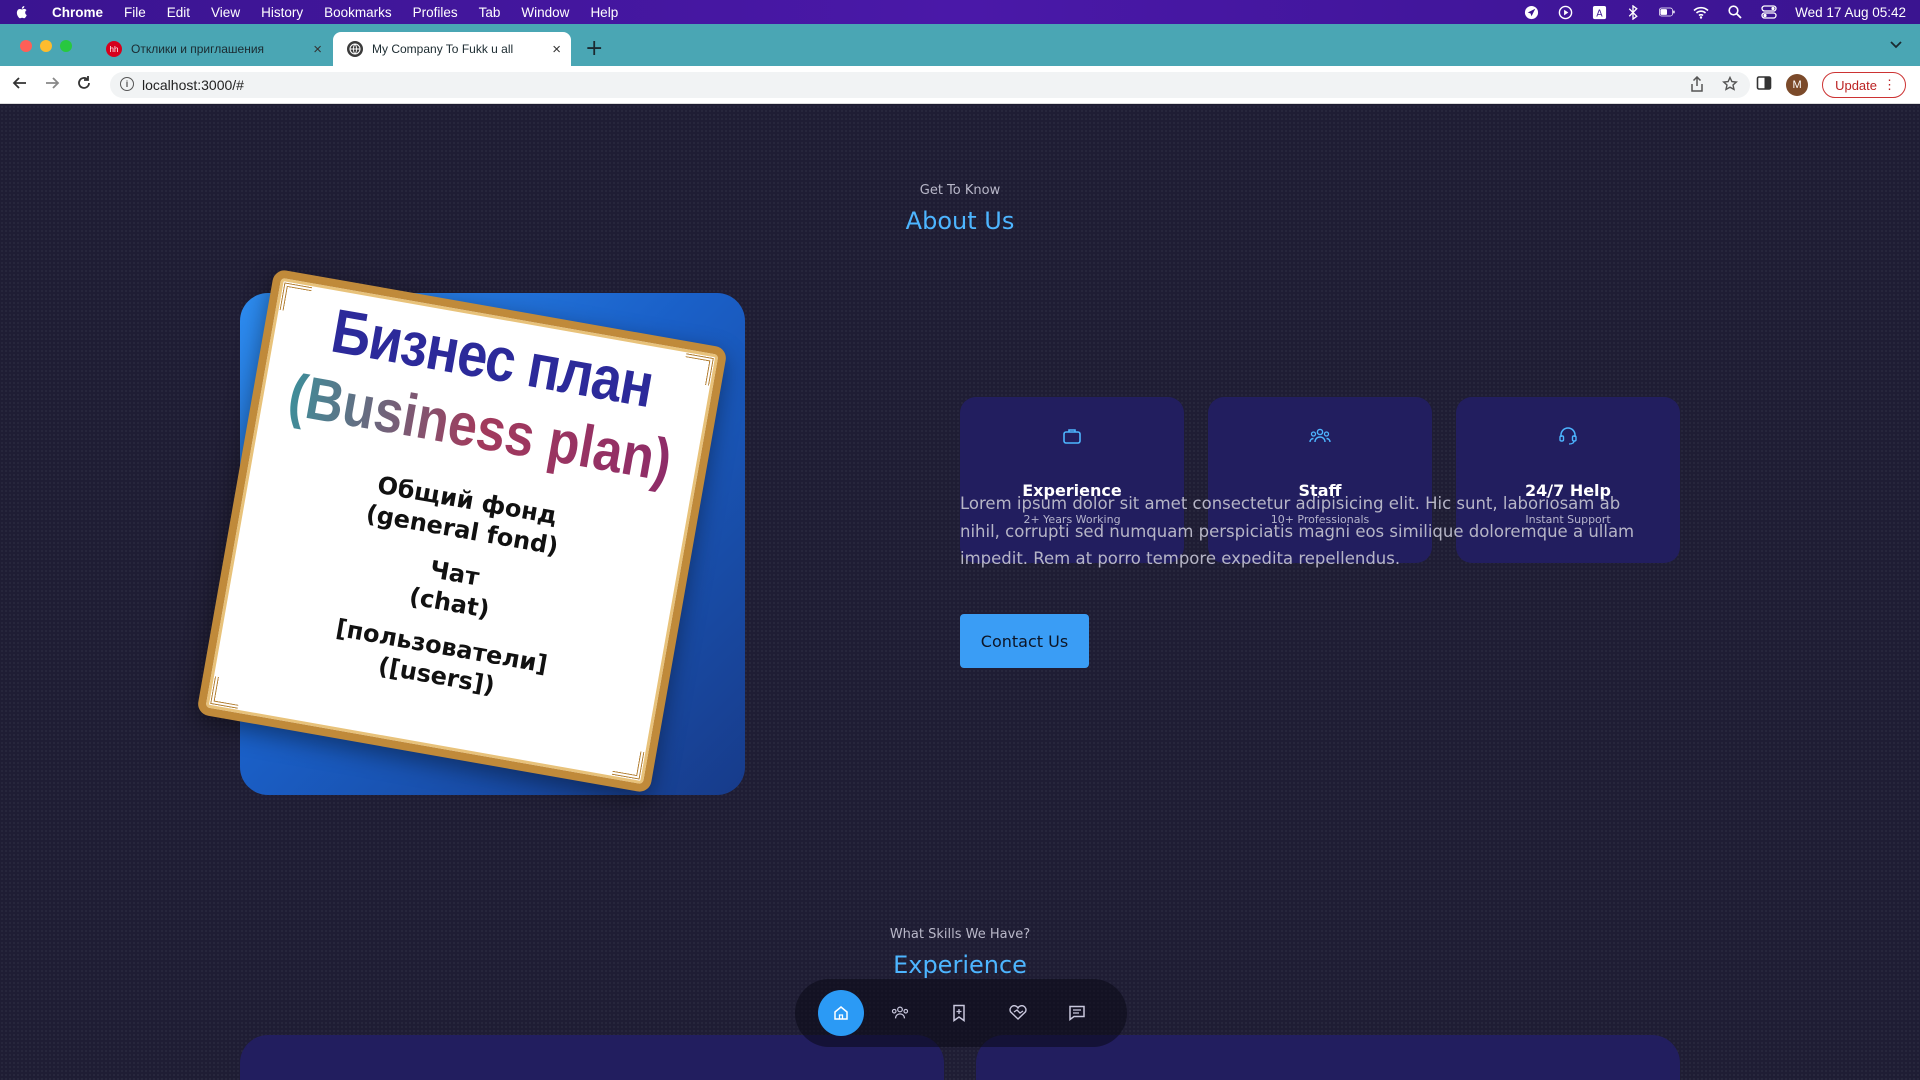 The height and width of the screenshot is (1080, 1920). I want to click on zoom-window-button, so click(66, 46).